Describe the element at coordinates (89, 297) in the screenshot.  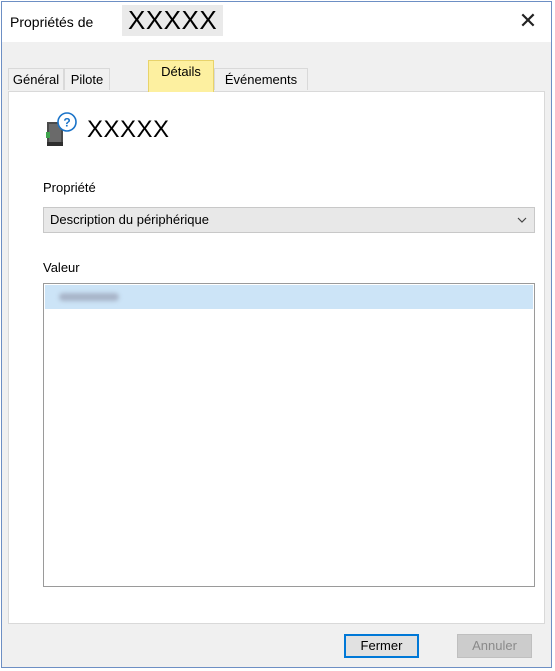
I see `redacted-value` at that location.